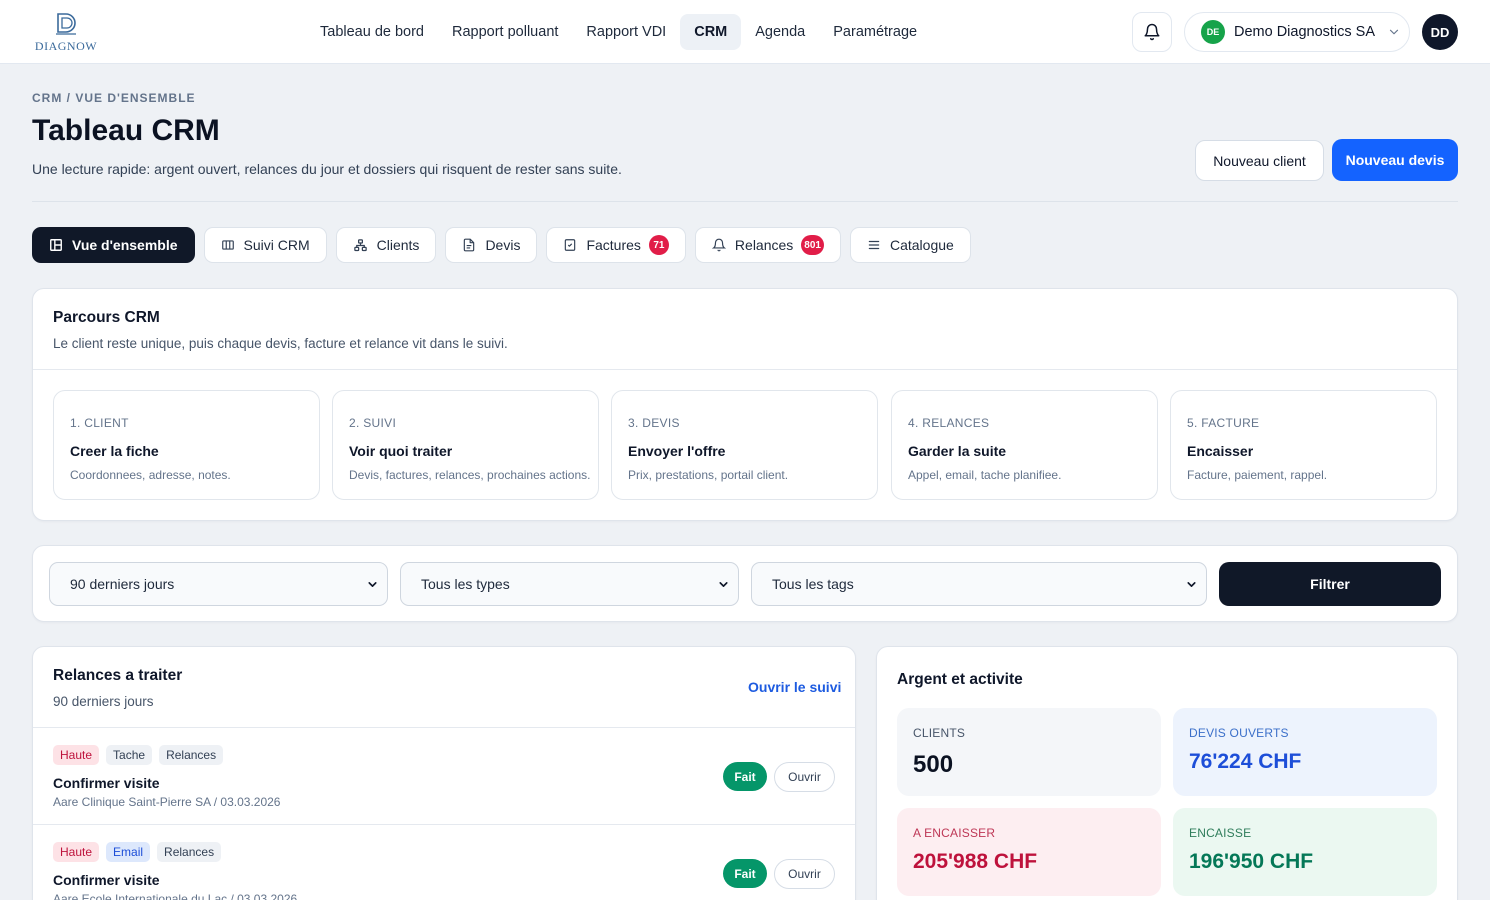 This screenshot has width=1490, height=900. I want to click on tab-clients: Clients, so click(386, 245).